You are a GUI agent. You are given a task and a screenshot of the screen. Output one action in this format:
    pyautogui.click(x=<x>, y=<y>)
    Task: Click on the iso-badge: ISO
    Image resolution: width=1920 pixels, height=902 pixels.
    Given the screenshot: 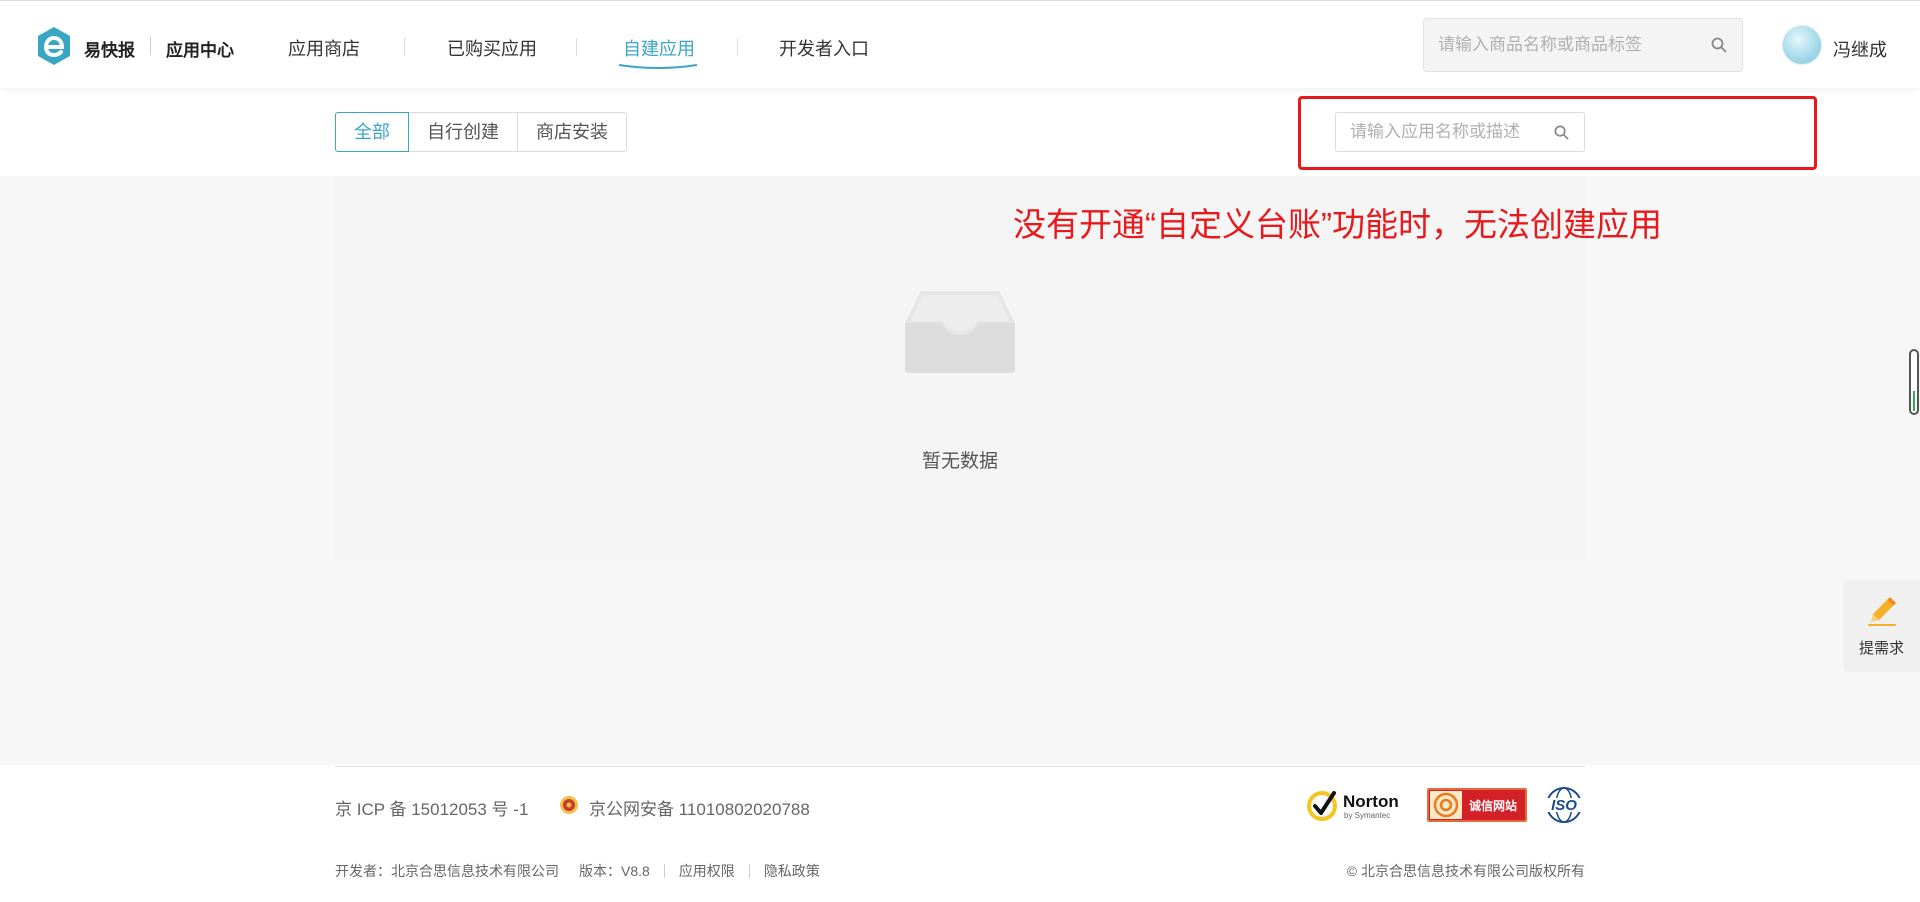 What is the action you would take?
    pyautogui.click(x=1564, y=805)
    